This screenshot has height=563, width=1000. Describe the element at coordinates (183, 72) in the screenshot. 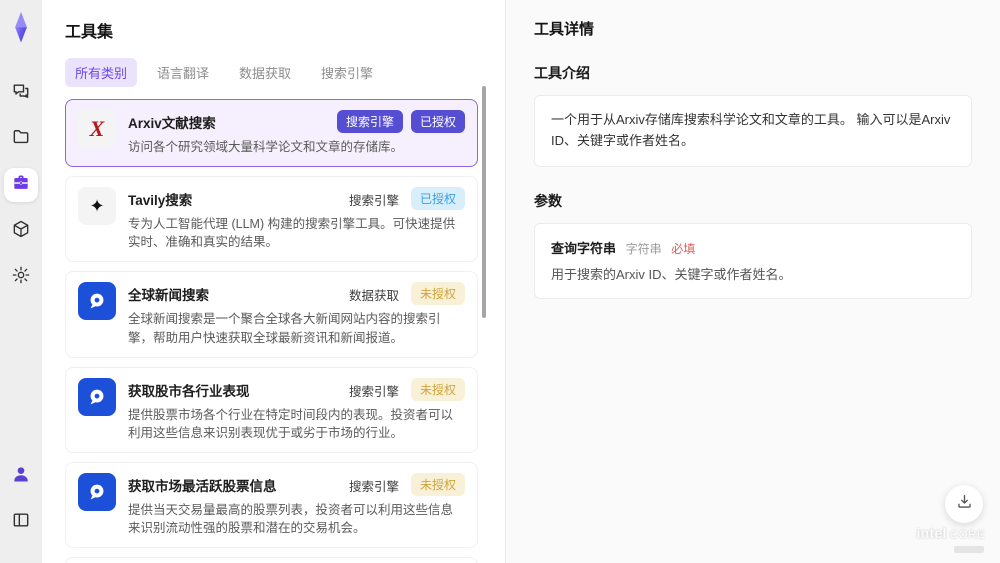

I see `tab-language-translation: 语言翻译` at that location.